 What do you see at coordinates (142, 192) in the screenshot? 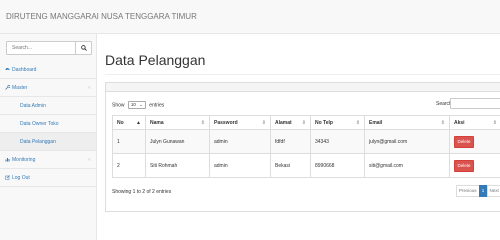
I see `table-info: Showing 1 to 2 of 2 entries` at bounding box center [142, 192].